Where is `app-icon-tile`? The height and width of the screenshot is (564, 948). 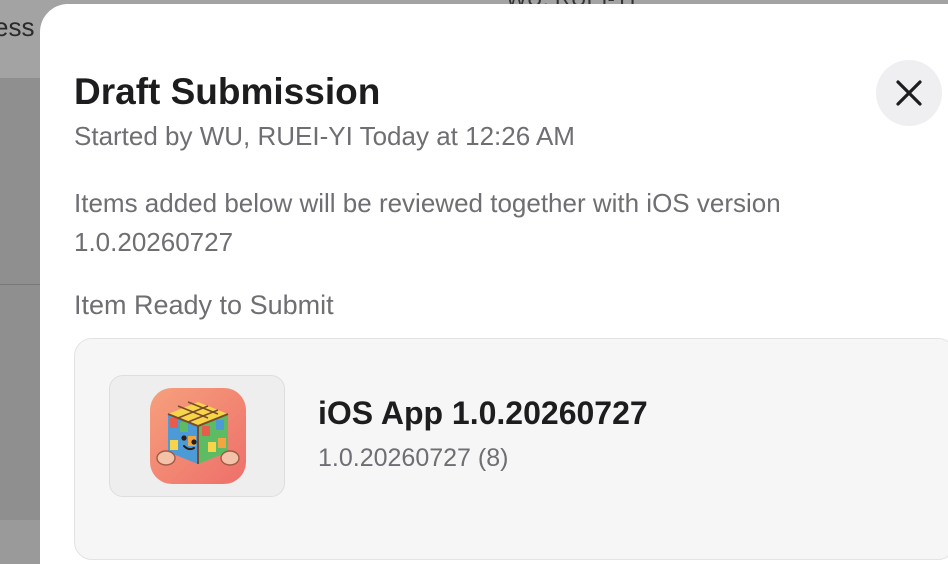
app-icon-tile is located at coordinates (197, 436).